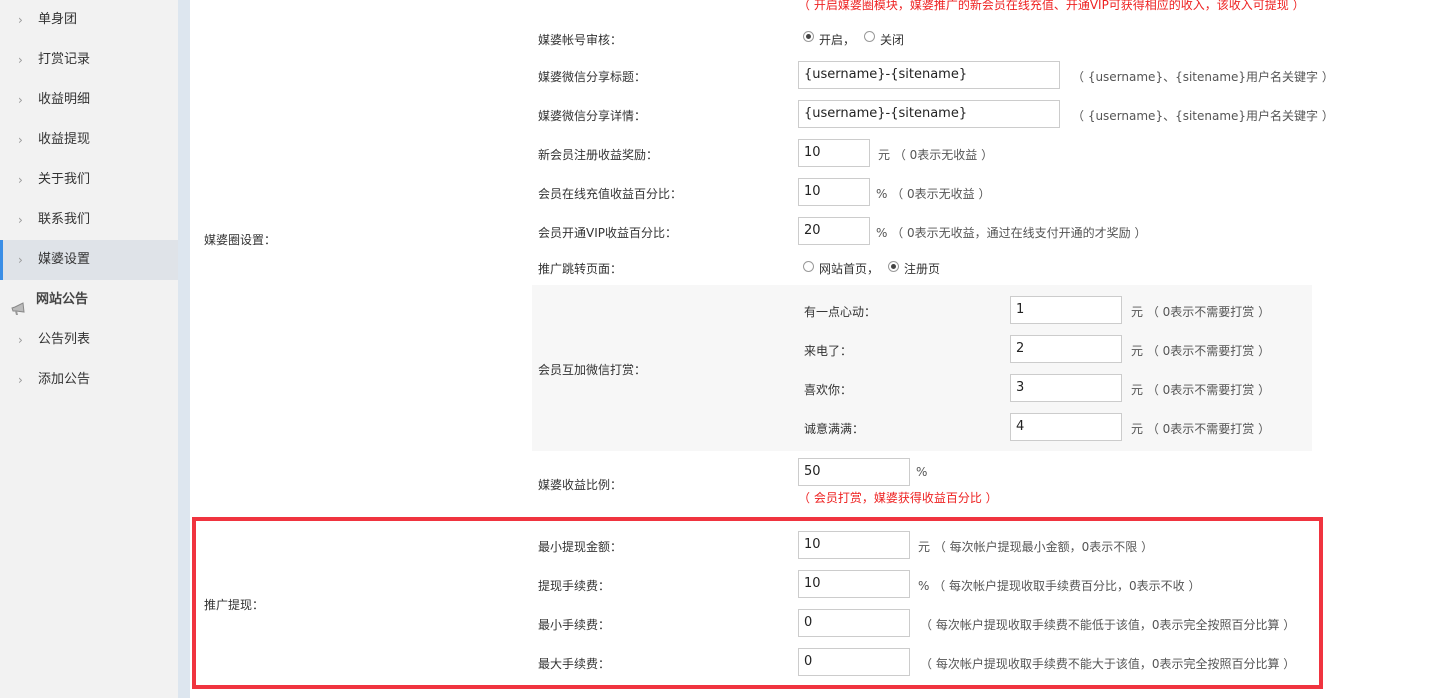 The width and height of the screenshot is (1439, 698). What do you see at coordinates (234, 605) in the screenshot?
I see `withdraw-section-label: 推广提现：` at bounding box center [234, 605].